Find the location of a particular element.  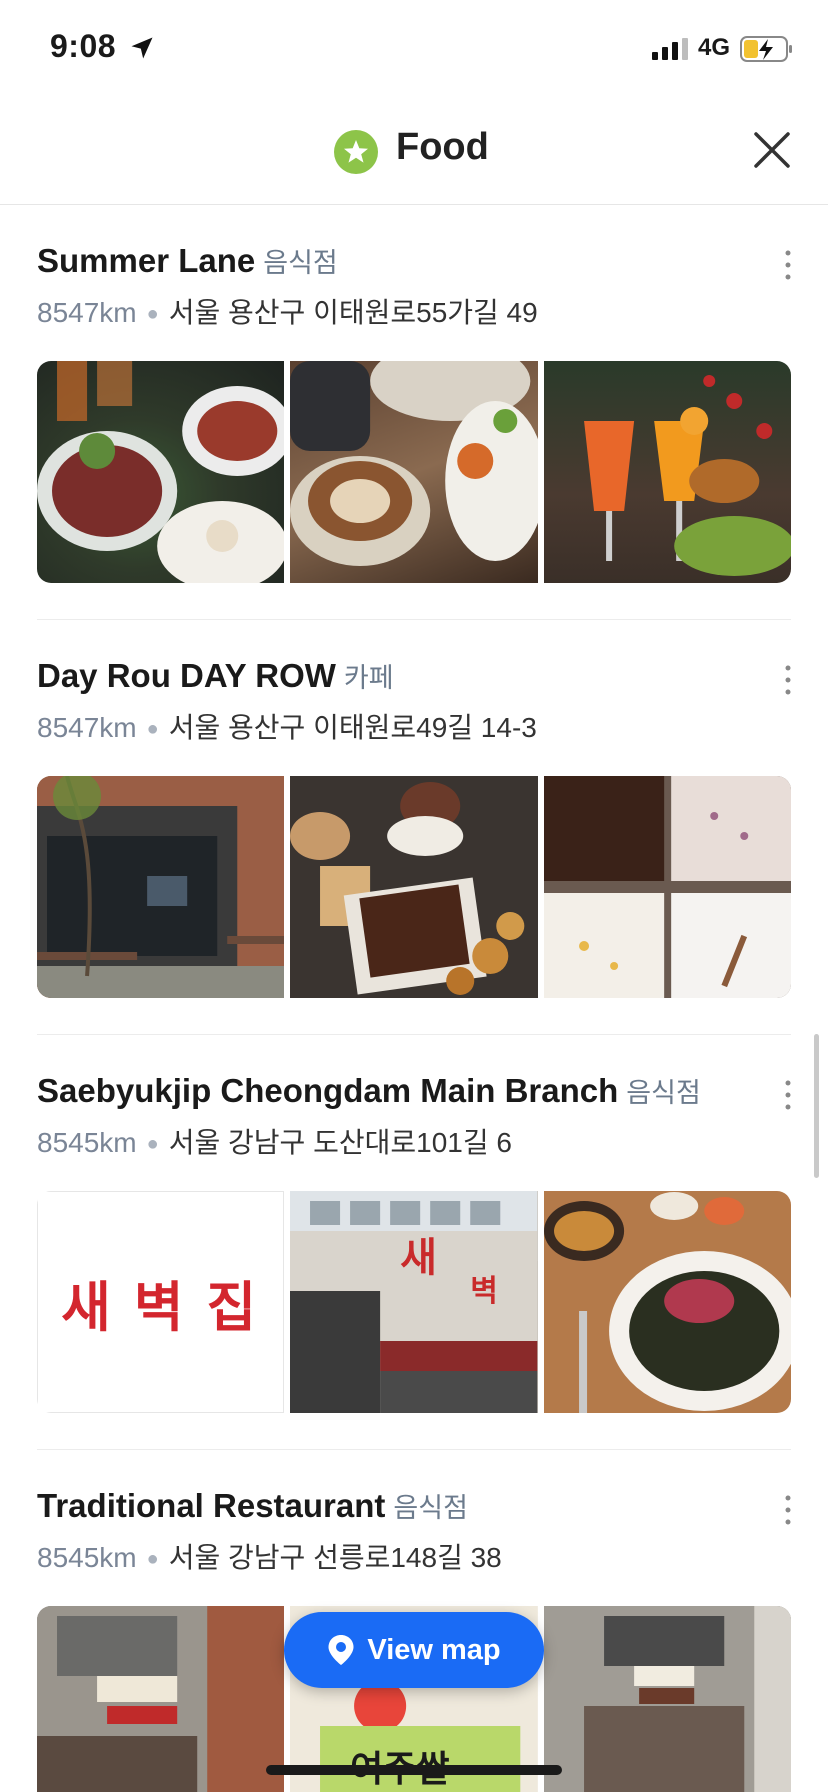

header: Food is located at coordinates (414, 152).